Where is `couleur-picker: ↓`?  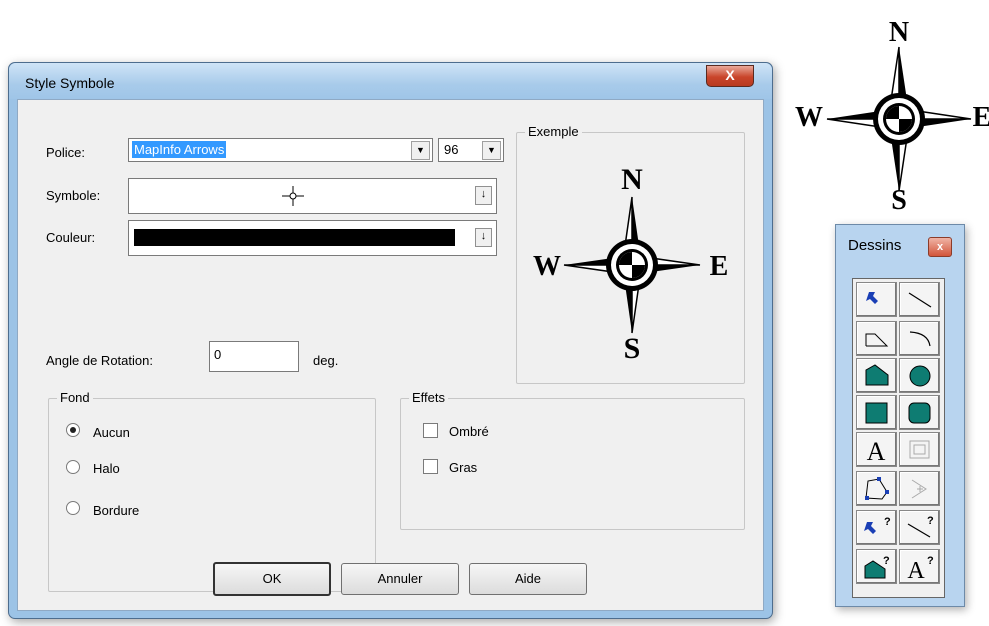 couleur-picker: ↓ is located at coordinates (312, 238).